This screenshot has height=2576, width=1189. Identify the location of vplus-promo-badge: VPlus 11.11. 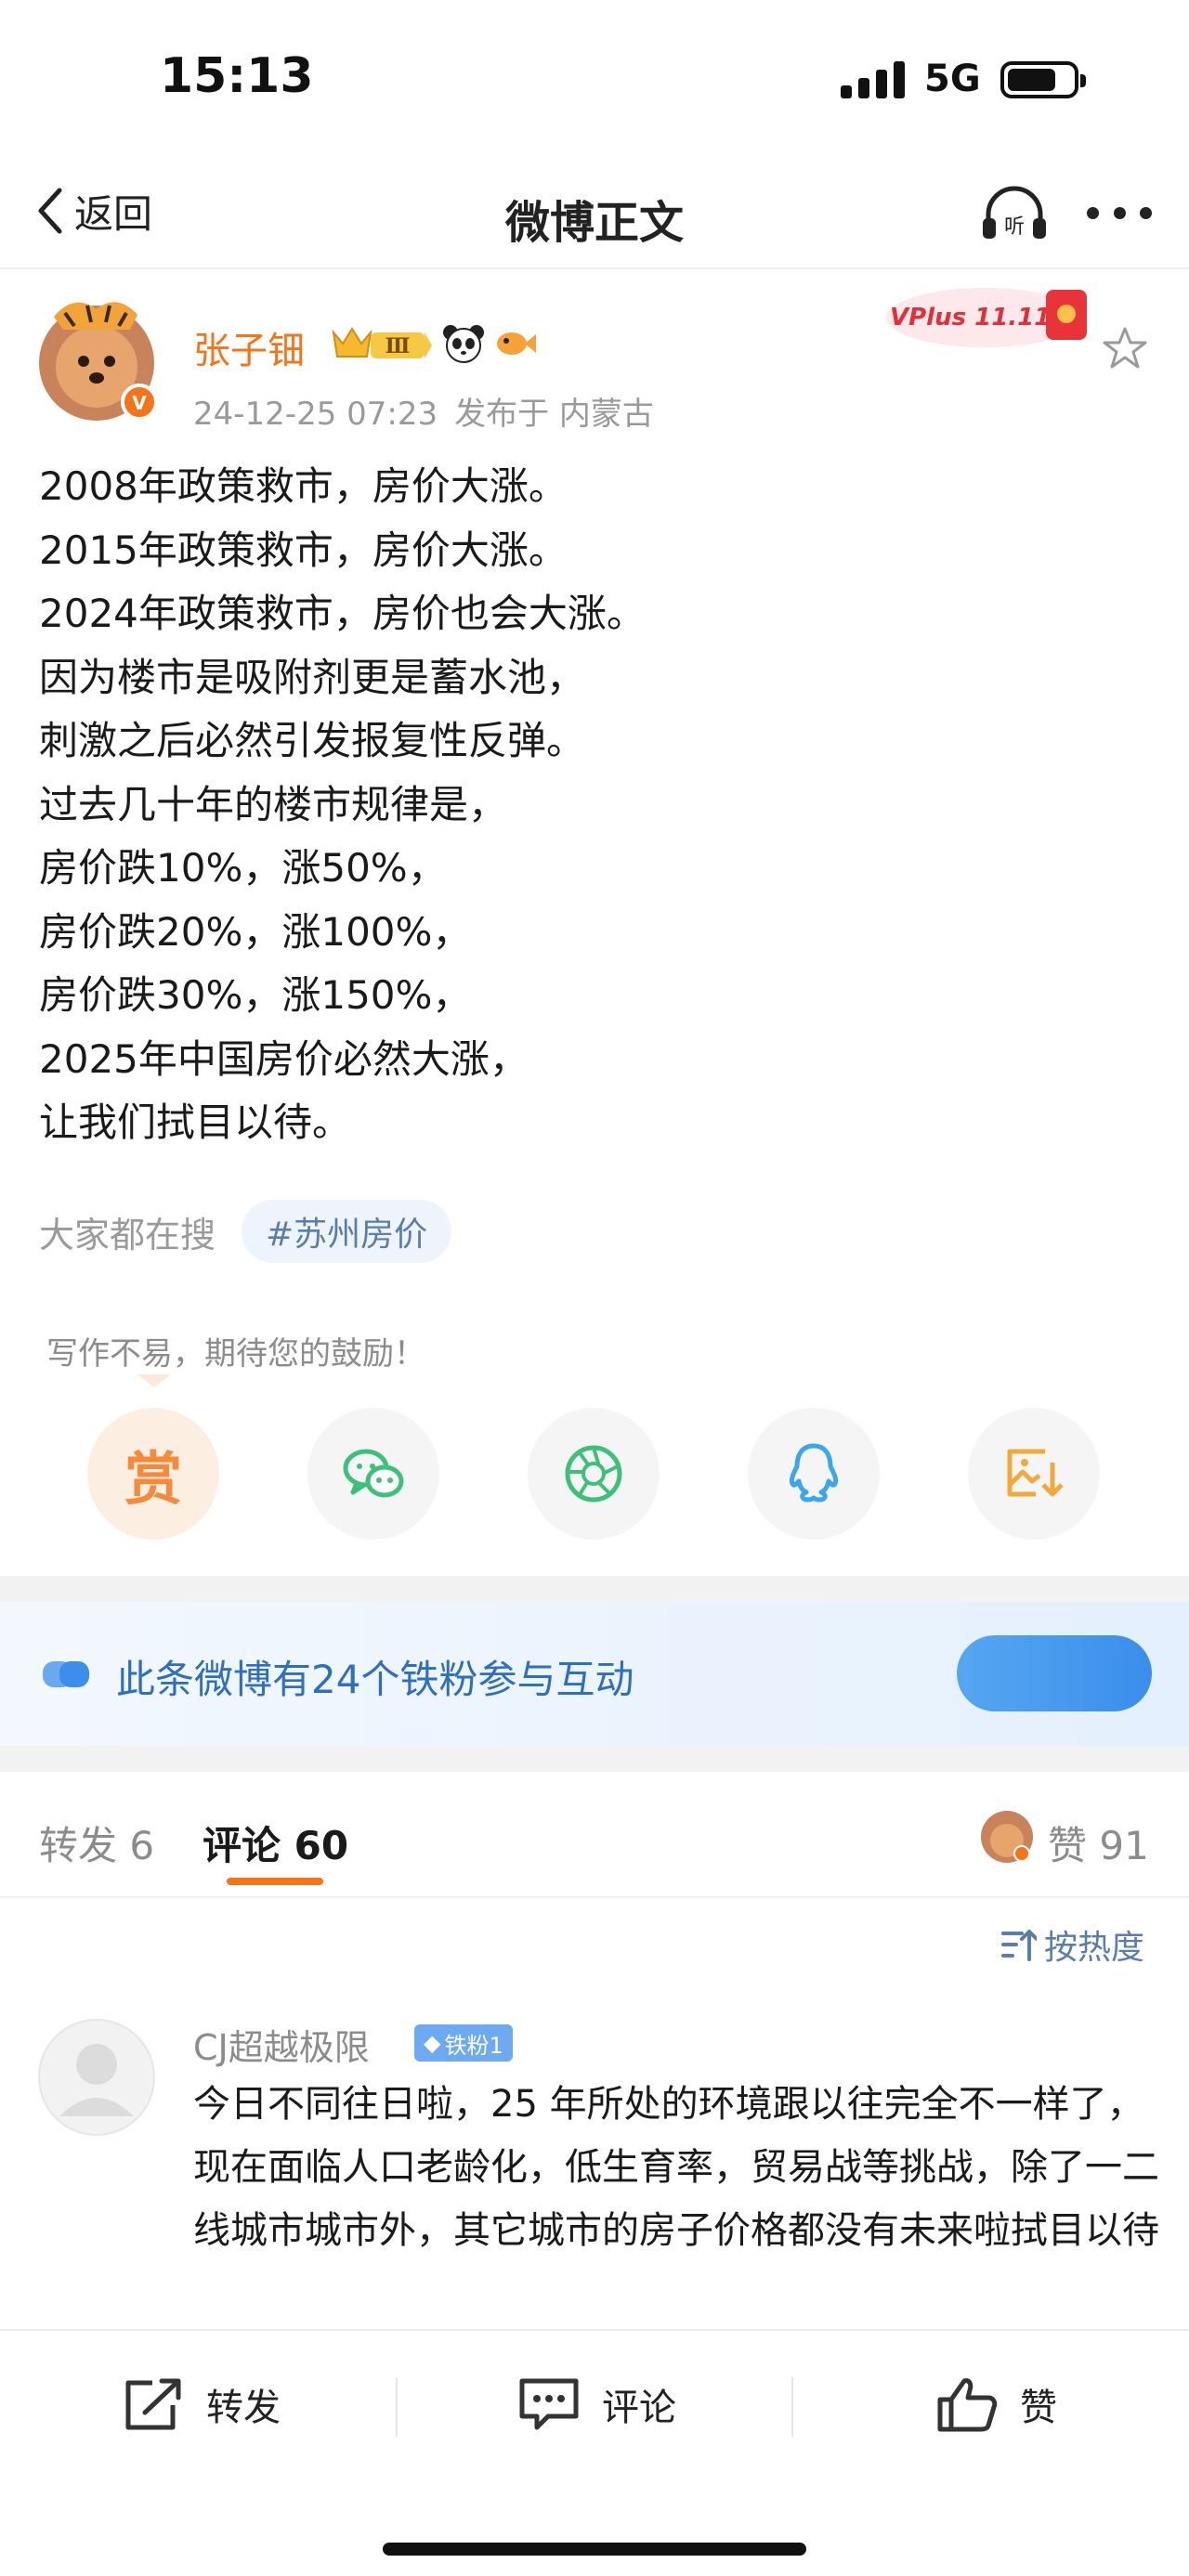
(993, 317).